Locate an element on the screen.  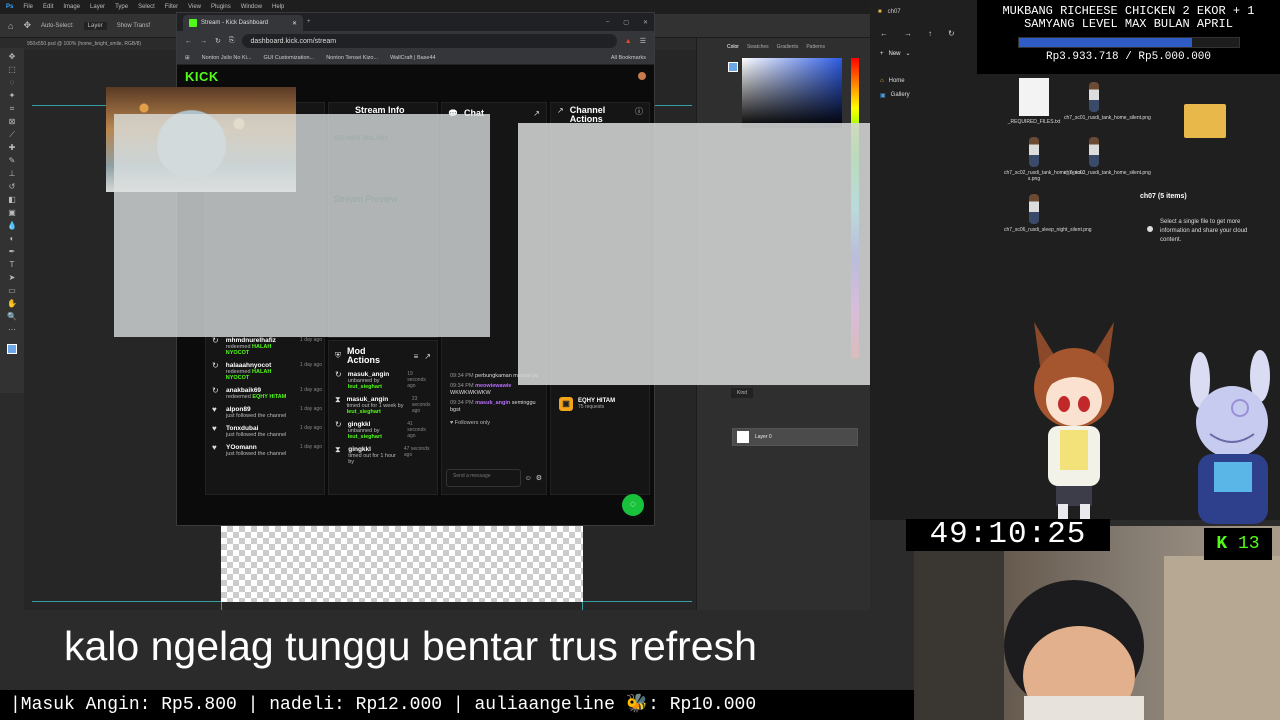
file-item: ch7_sc01_rusdi_tank_home_silent.png is located at coordinates (1107, 101).